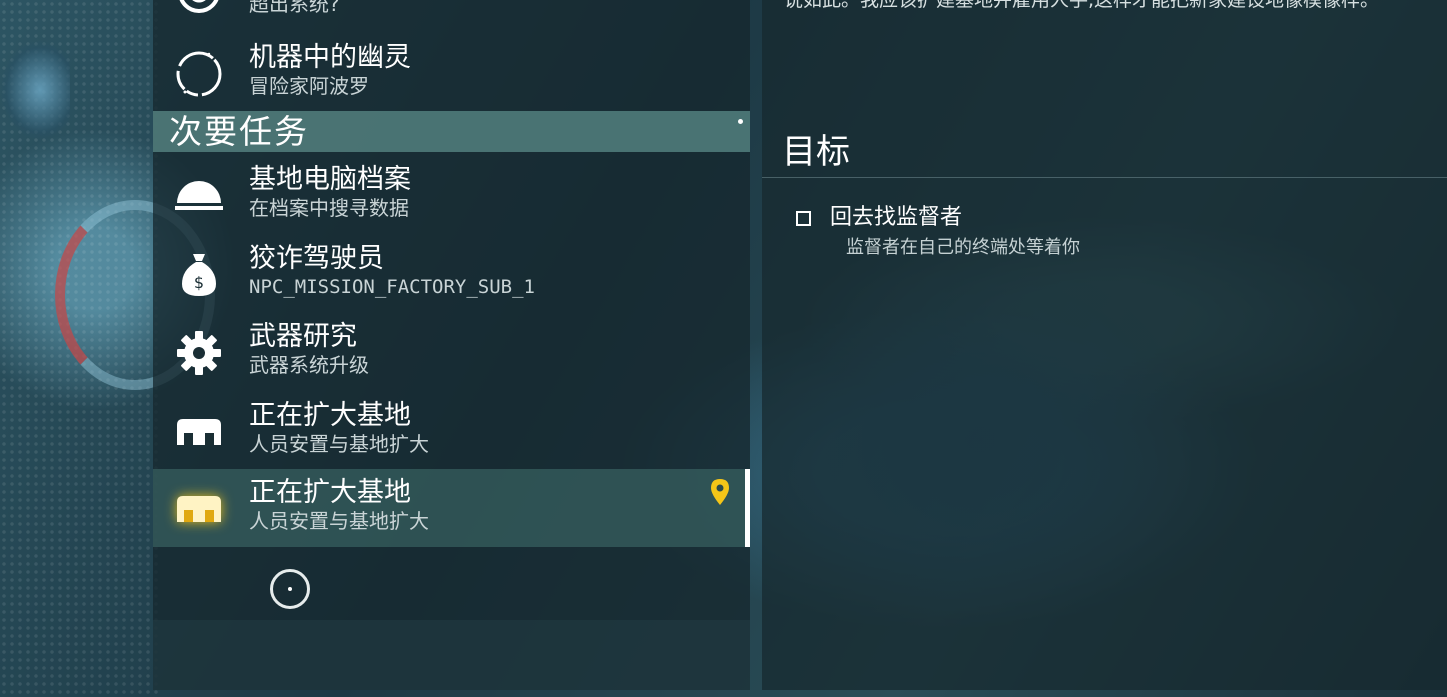  What do you see at coordinates (309, 365) in the screenshot?
I see `mission-subtitle: 武器系统升级` at bounding box center [309, 365].